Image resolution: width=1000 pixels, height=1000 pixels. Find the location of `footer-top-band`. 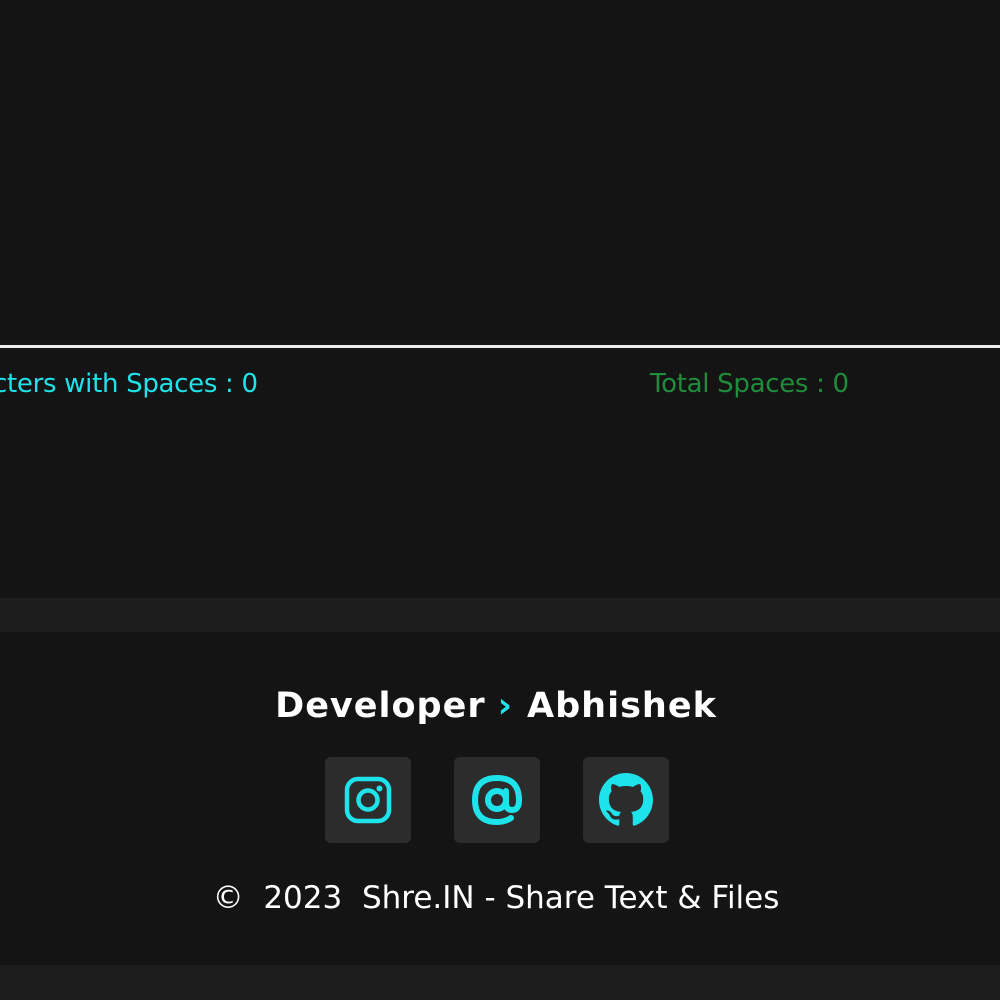

footer-top-band is located at coordinates (500, 615).